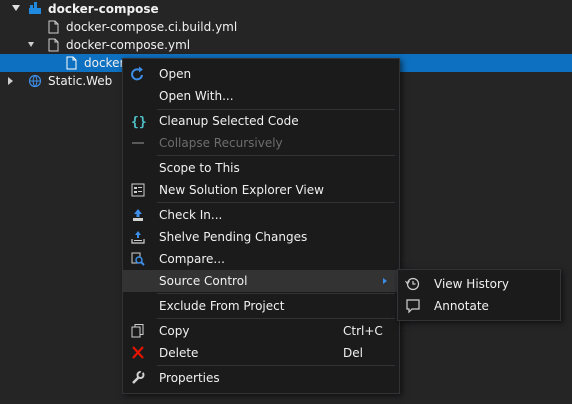 This screenshot has width=572, height=404. What do you see at coordinates (229, 121) in the screenshot?
I see `menu-item-label: Cleanup Selected Code` at bounding box center [229, 121].